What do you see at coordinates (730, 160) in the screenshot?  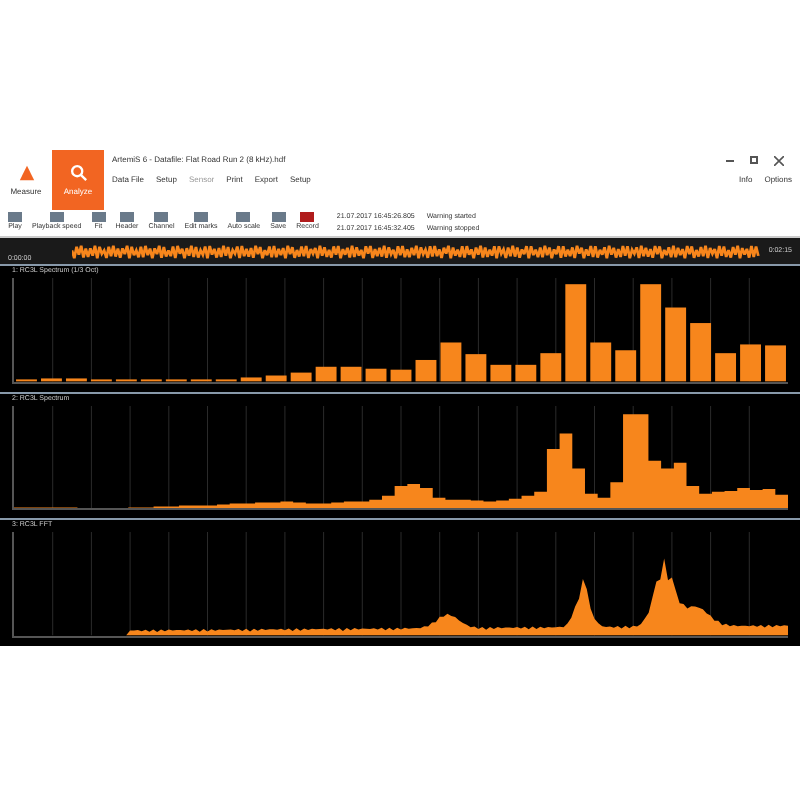 I see `minimize-icon` at bounding box center [730, 160].